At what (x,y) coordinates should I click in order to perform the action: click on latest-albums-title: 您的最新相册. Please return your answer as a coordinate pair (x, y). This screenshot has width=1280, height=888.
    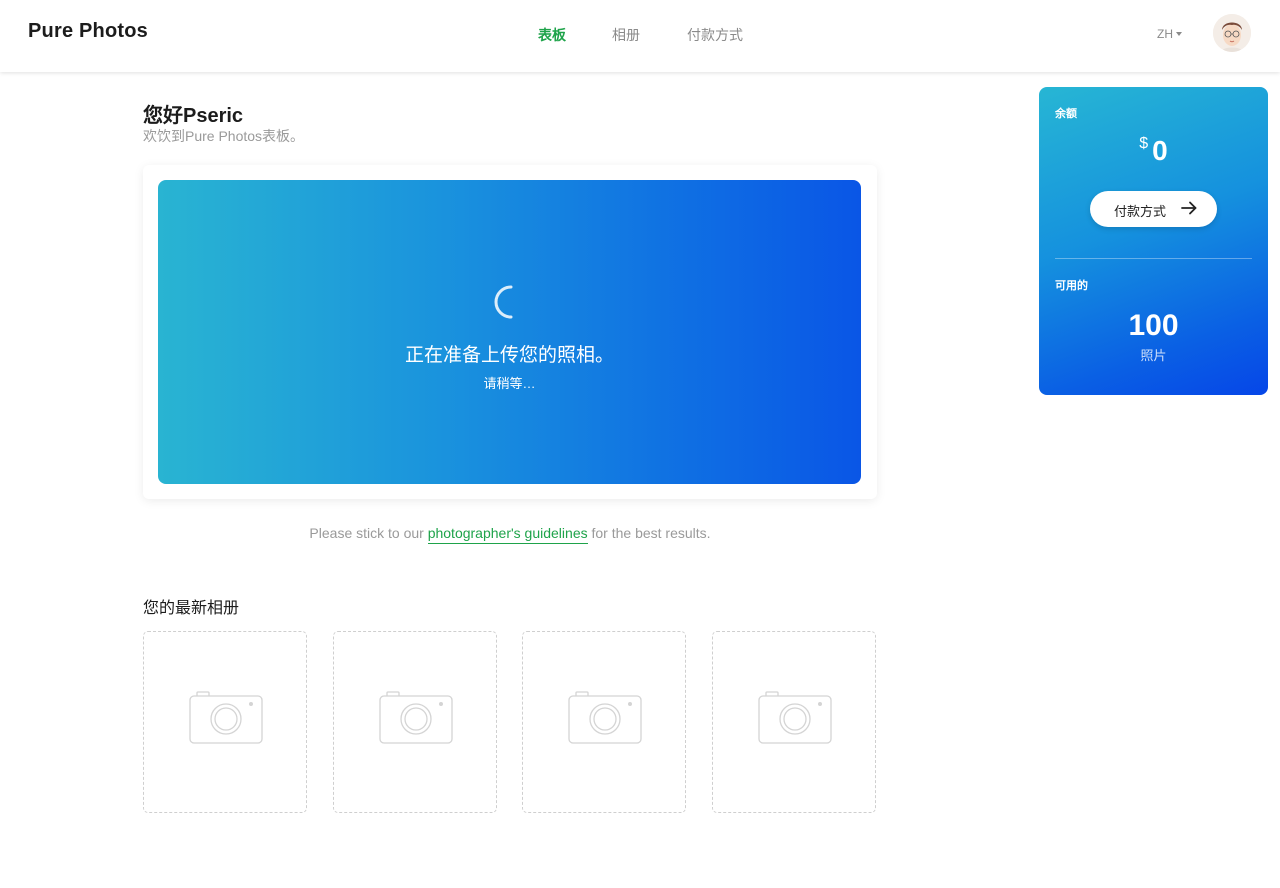
    Looking at the image, I should click on (191, 608).